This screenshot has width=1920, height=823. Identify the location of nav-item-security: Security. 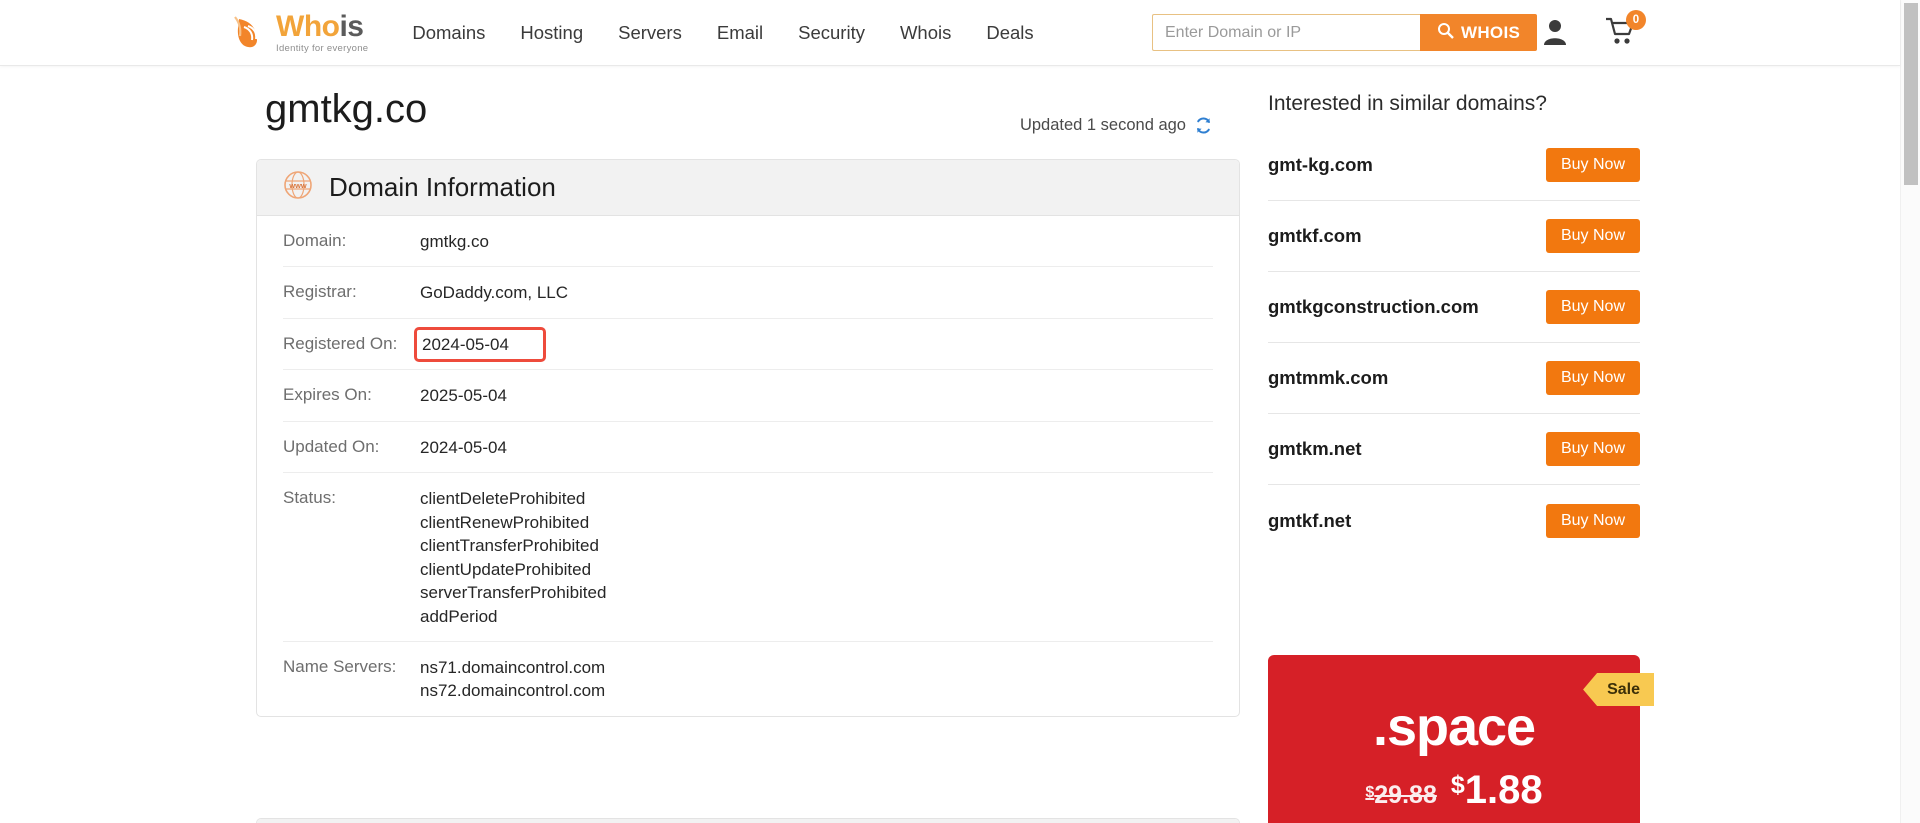
(831, 33).